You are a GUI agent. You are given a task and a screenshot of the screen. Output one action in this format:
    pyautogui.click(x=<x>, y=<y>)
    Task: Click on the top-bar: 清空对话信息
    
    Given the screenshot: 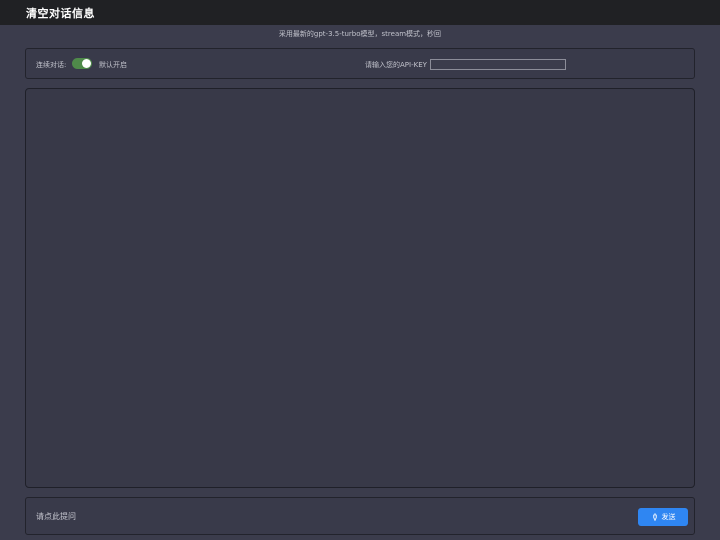 What is the action you would take?
    pyautogui.click(x=360, y=12)
    